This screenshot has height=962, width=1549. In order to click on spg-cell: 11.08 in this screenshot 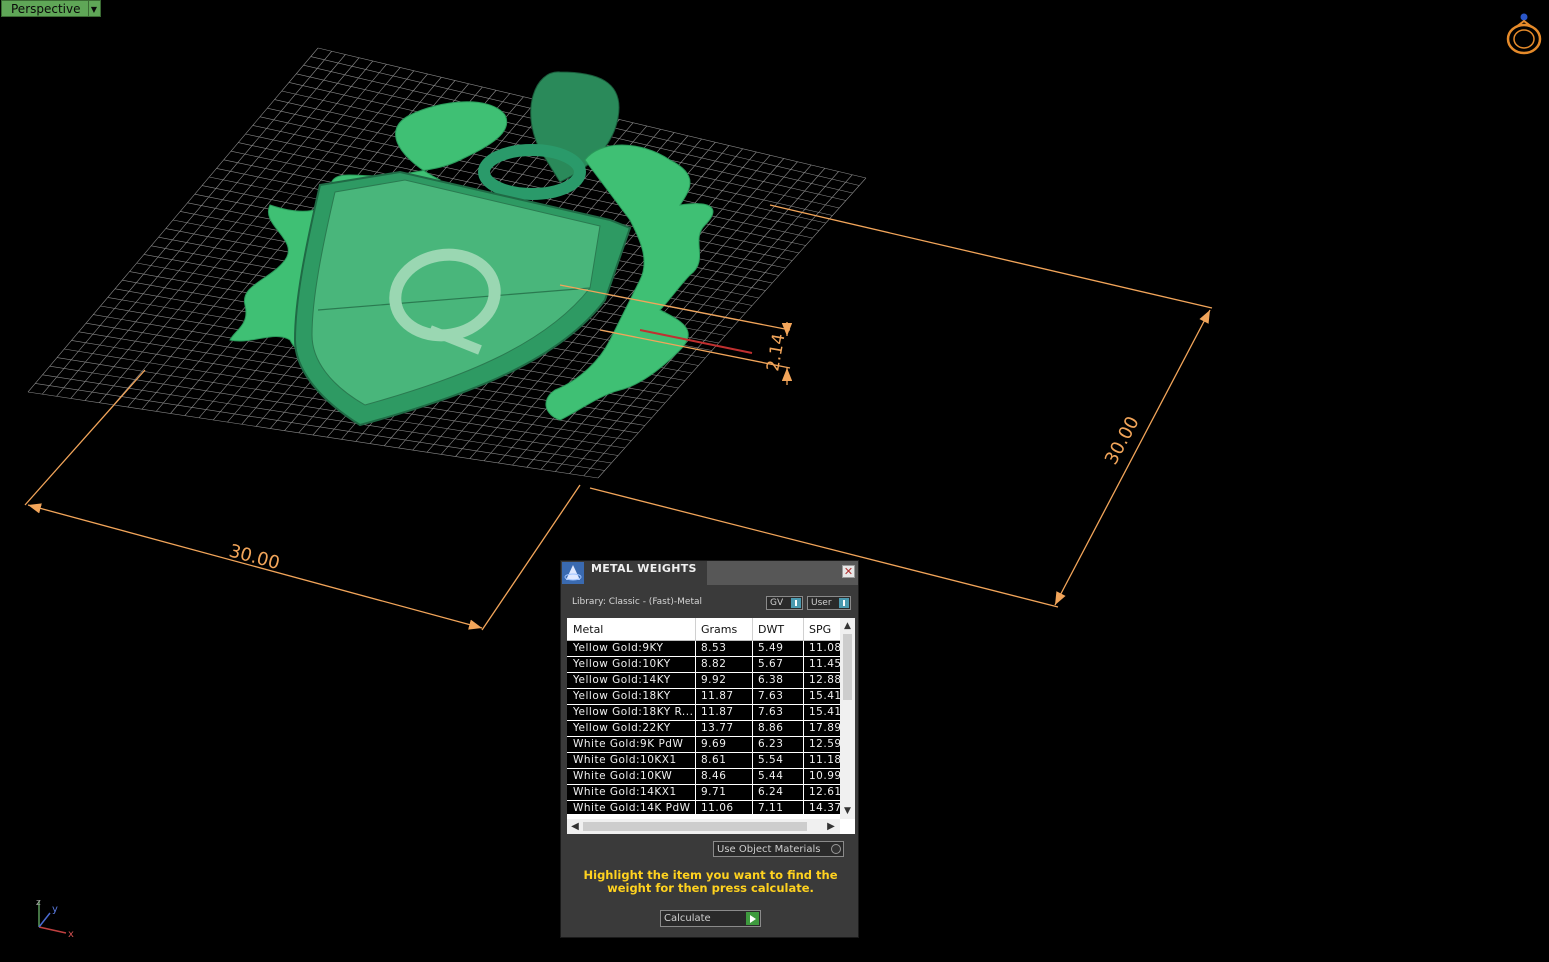, I will do `click(824, 648)`.